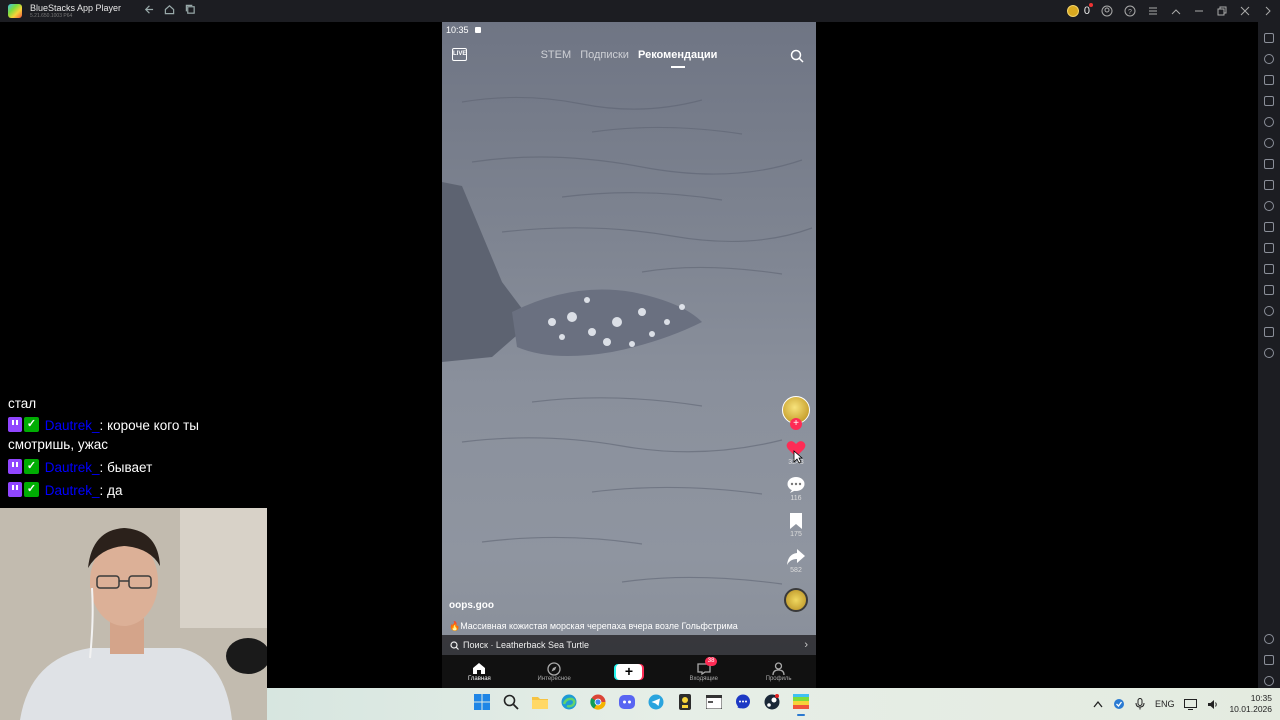  I want to click on share-icon, so click(796, 557).